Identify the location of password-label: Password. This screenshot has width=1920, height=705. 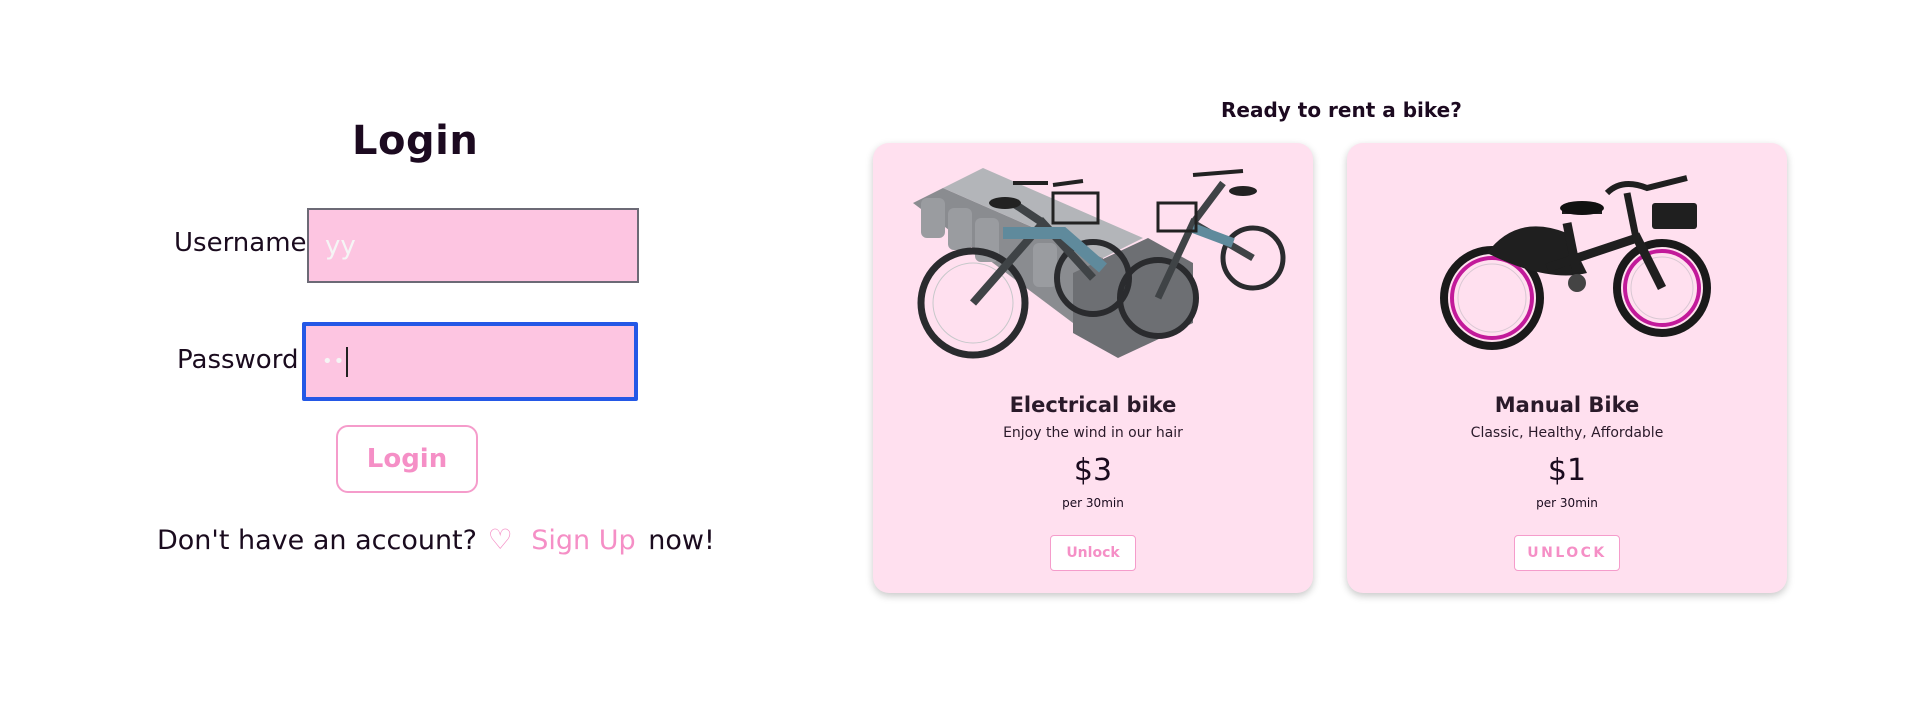
(238, 360).